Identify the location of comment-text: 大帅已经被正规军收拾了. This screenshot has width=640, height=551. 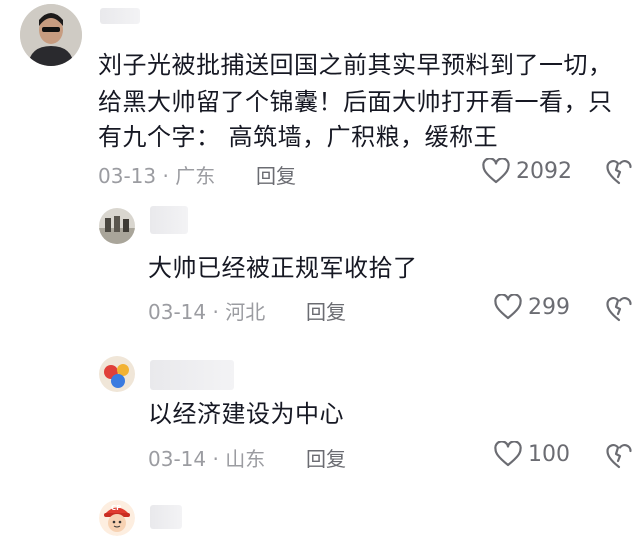
(283, 268).